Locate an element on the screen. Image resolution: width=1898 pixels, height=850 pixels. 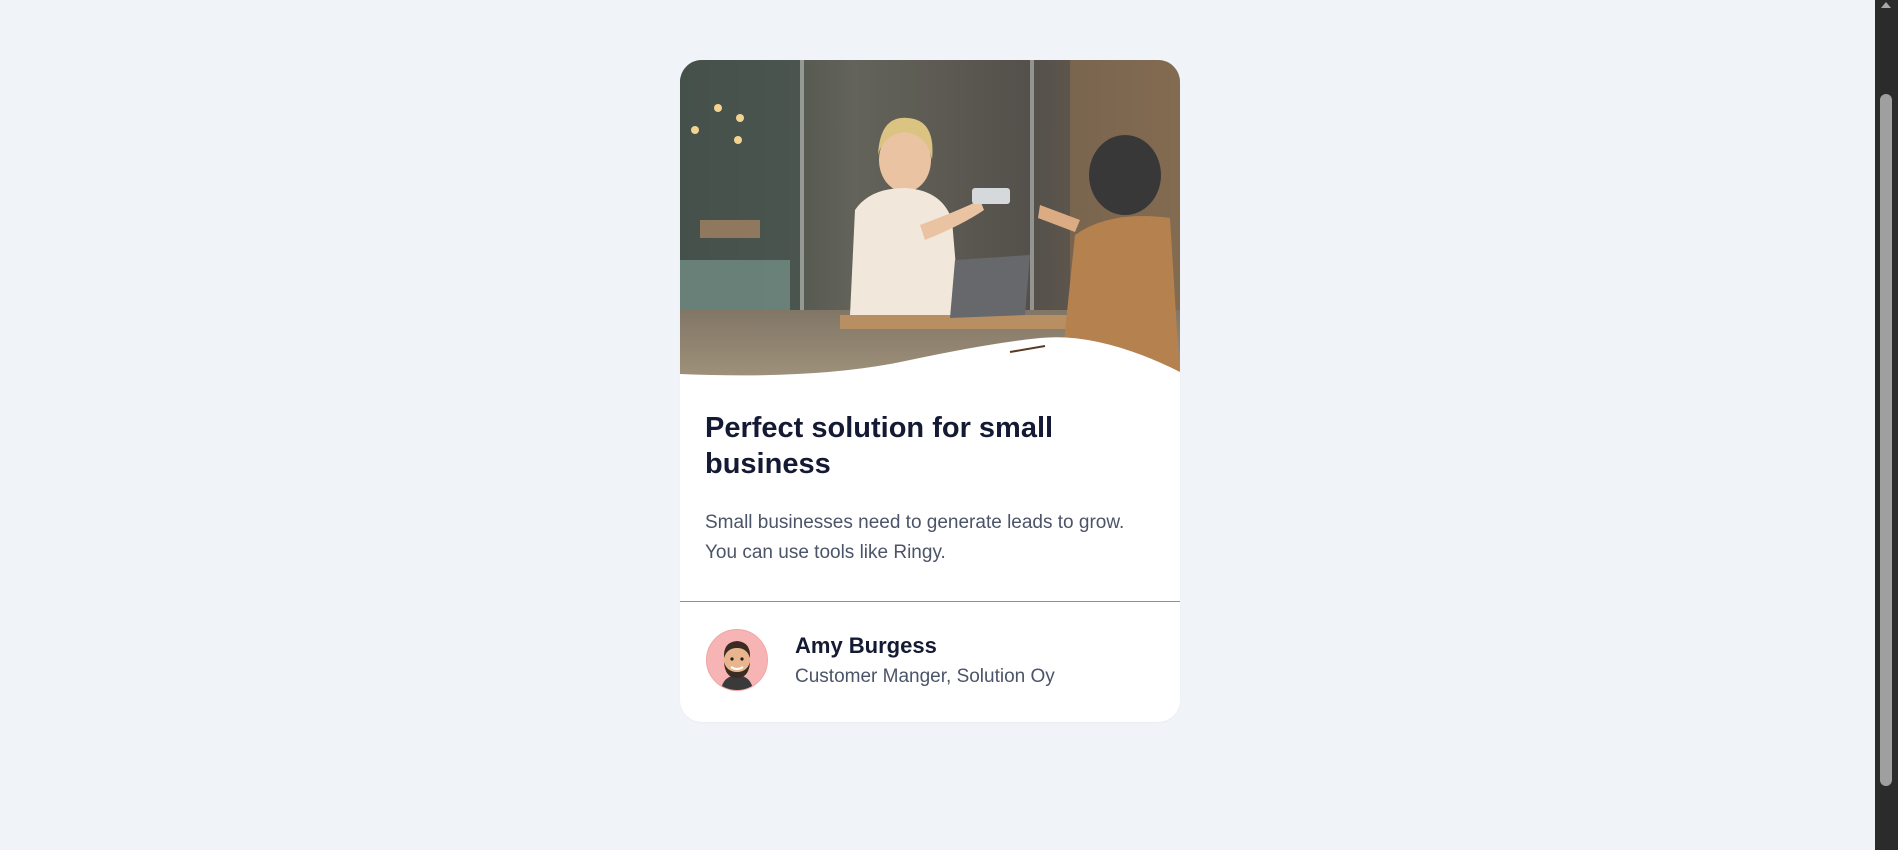
author-name: Amy Burgess is located at coordinates (866, 645).